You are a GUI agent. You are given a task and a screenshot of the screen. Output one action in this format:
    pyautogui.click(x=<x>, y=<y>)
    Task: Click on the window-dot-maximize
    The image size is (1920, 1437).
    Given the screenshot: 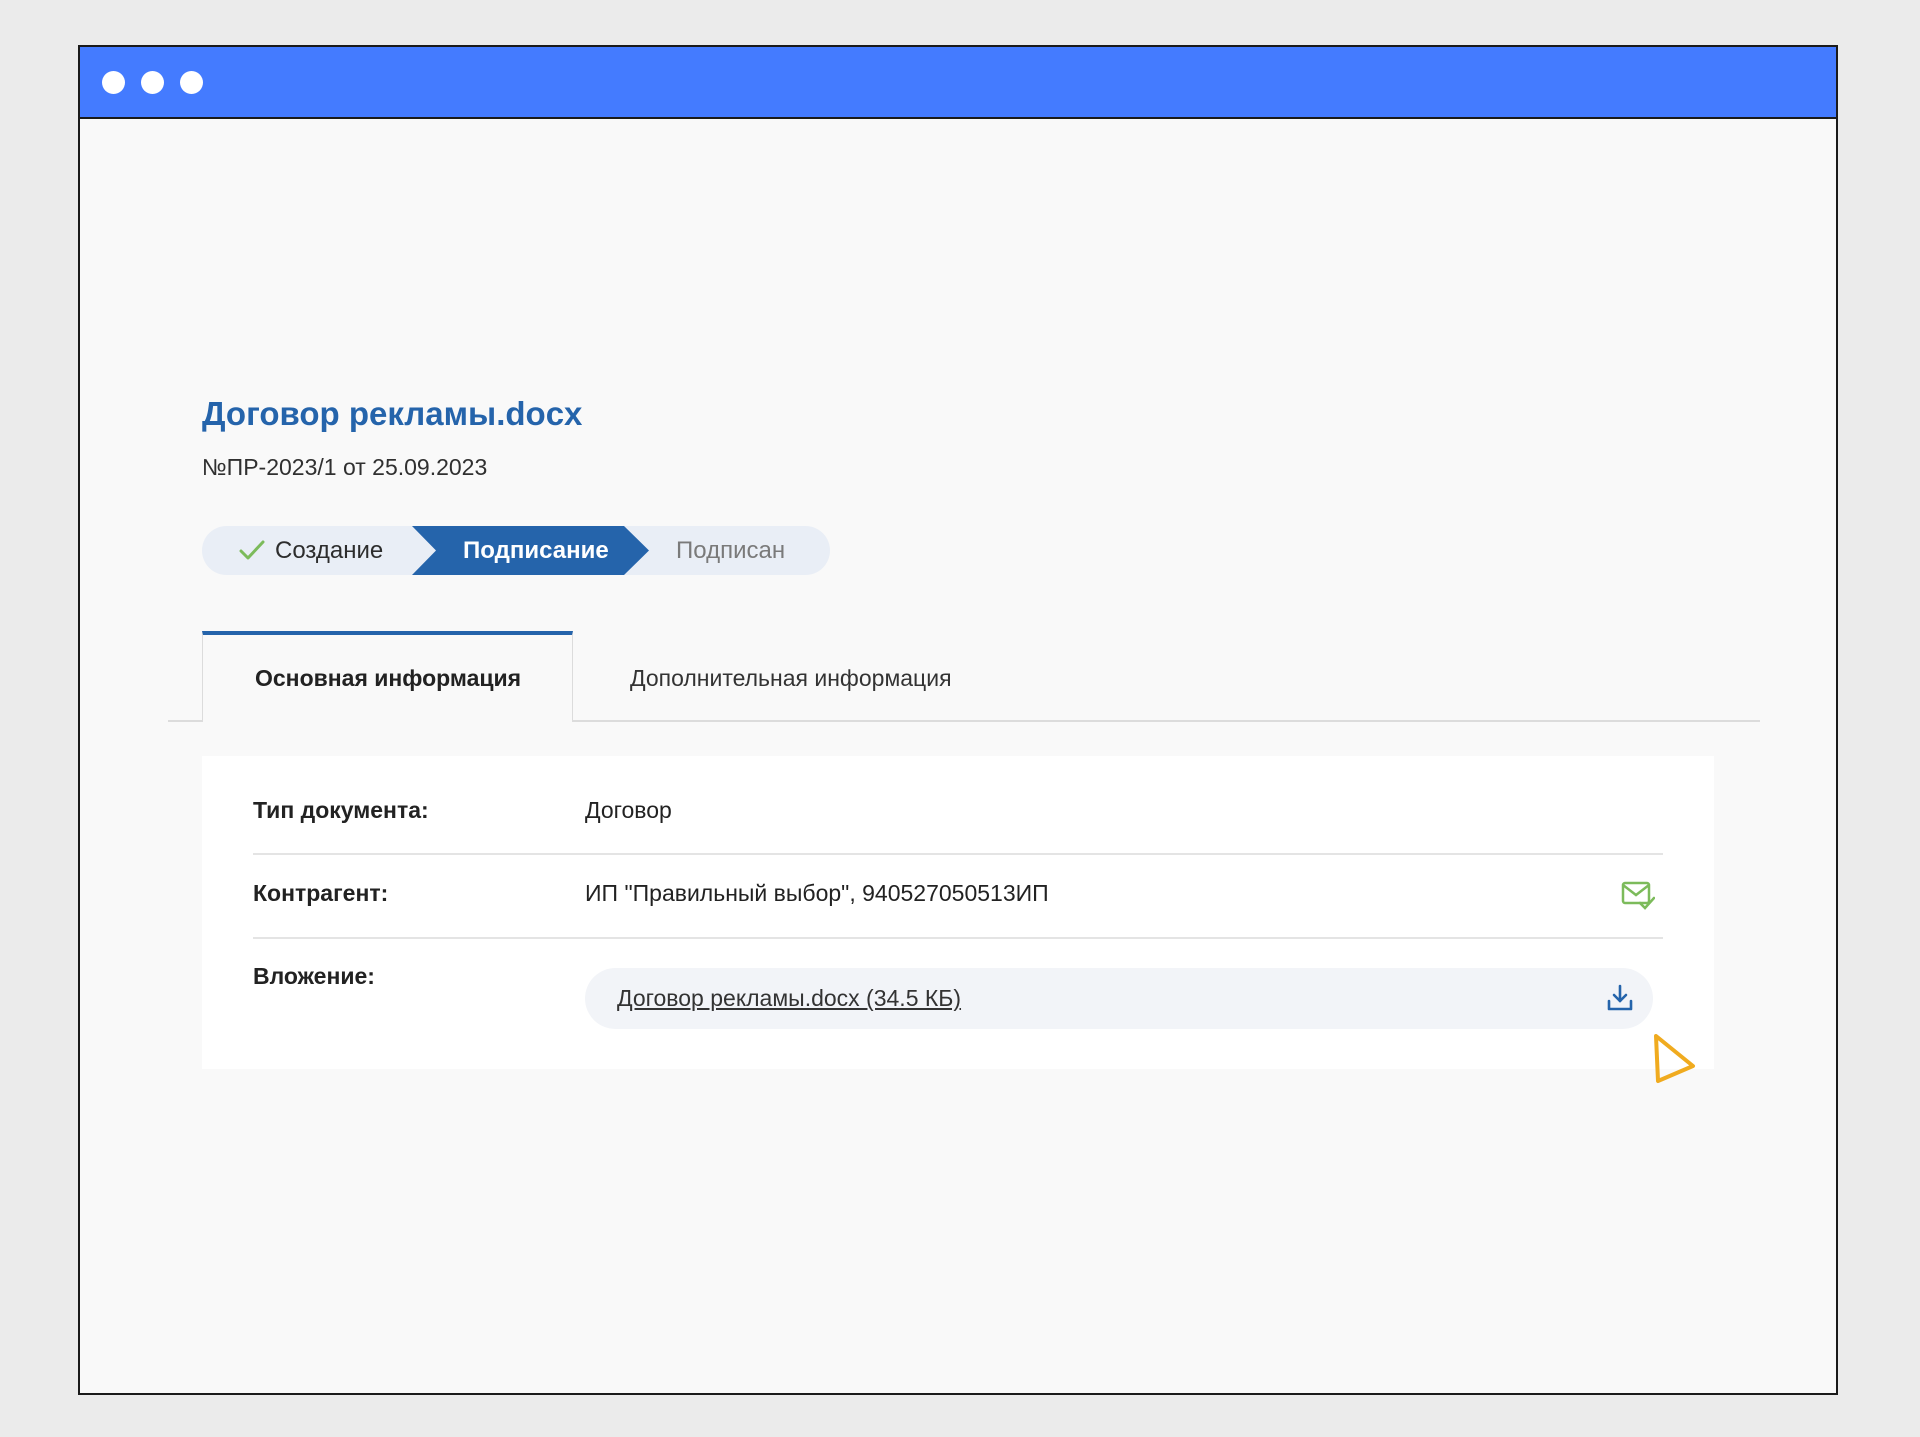 What is the action you would take?
    pyautogui.click(x=191, y=82)
    